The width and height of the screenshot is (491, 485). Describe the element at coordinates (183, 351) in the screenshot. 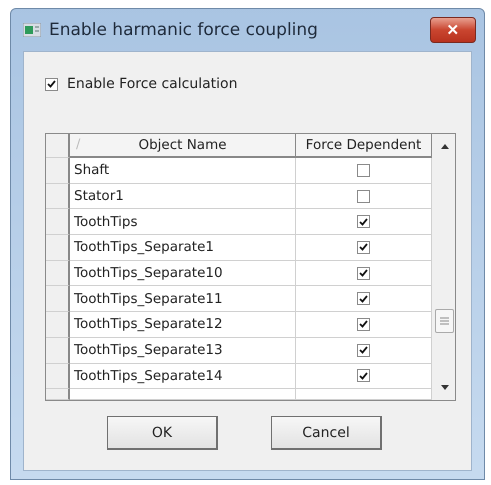

I see `table-cell: ToothTips_Separate13` at that location.